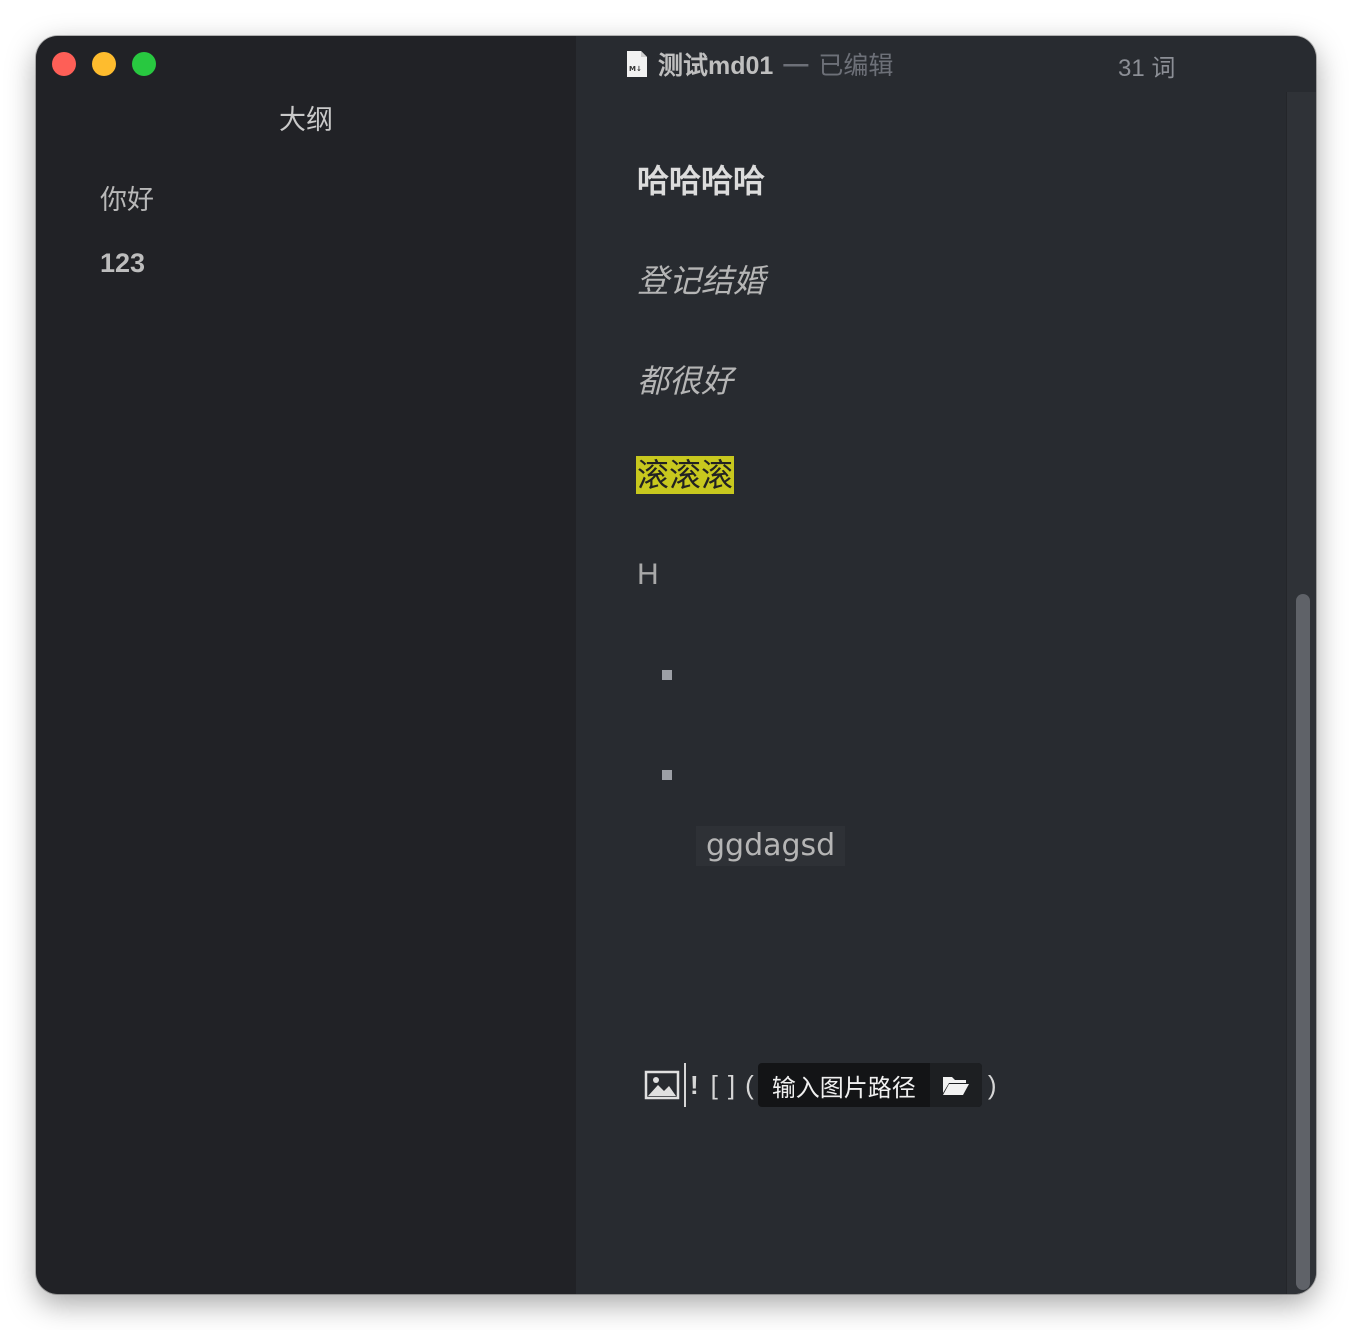 This screenshot has height=1330, width=1352. I want to click on outline-title: 大纲, so click(306, 120).